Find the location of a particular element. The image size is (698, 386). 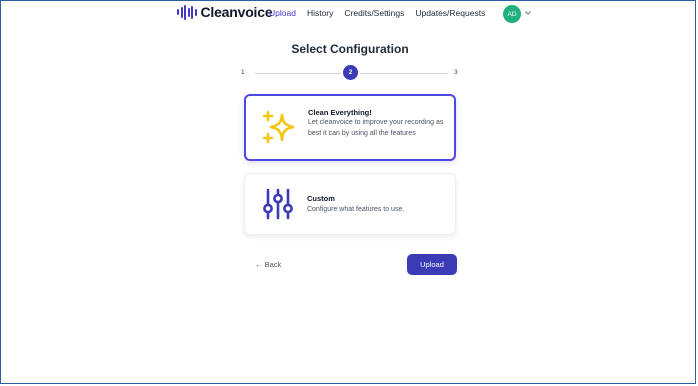

progress-stepper: 1 2 3 is located at coordinates (350, 73).